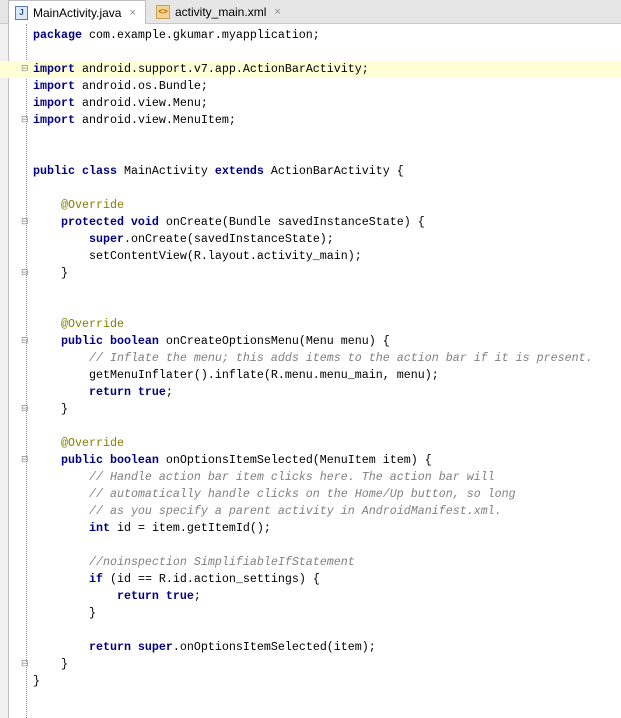 The height and width of the screenshot is (718, 621). What do you see at coordinates (163, 11) in the screenshot?
I see `xml-file-icon: <>` at bounding box center [163, 11].